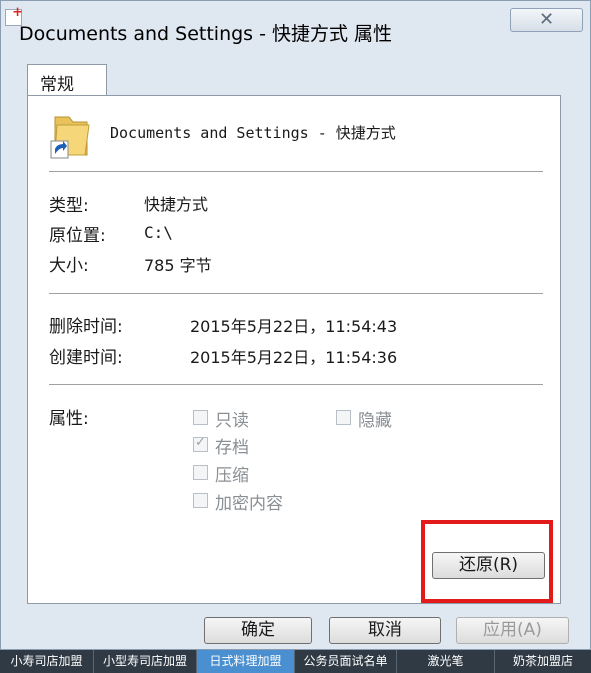 The width and height of the screenshot is (591, 673). I want to click on cancel-button: 取消, so click(385, 630).